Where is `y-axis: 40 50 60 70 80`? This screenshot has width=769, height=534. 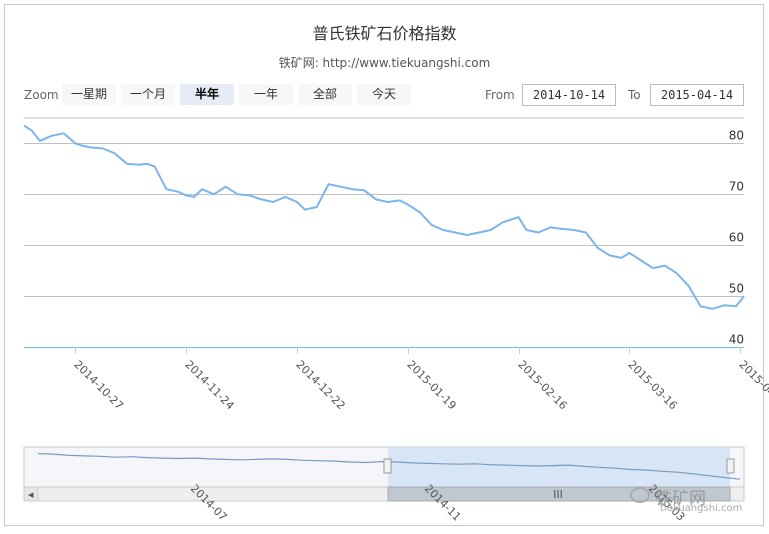
y-axis: 40 50 60 70 80 is located at coordinates (736, 238).